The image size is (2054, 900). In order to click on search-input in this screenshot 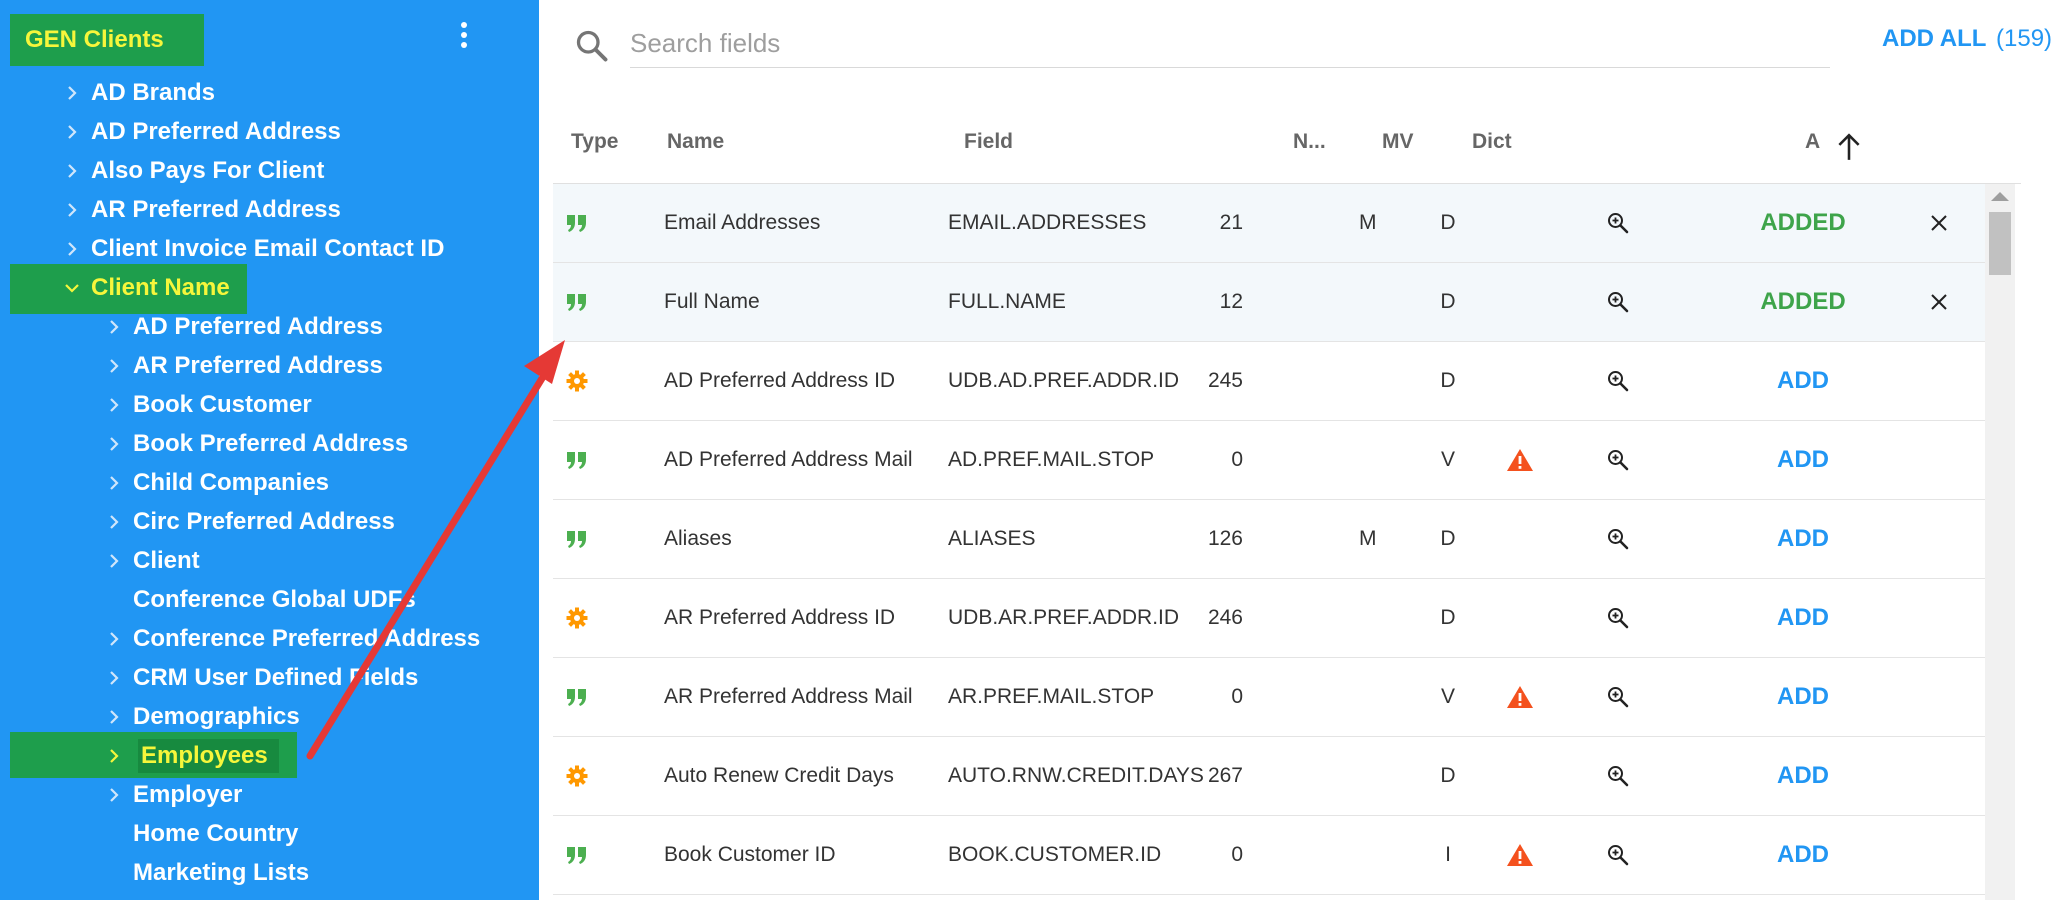, I will do `click(1230, 44)`.